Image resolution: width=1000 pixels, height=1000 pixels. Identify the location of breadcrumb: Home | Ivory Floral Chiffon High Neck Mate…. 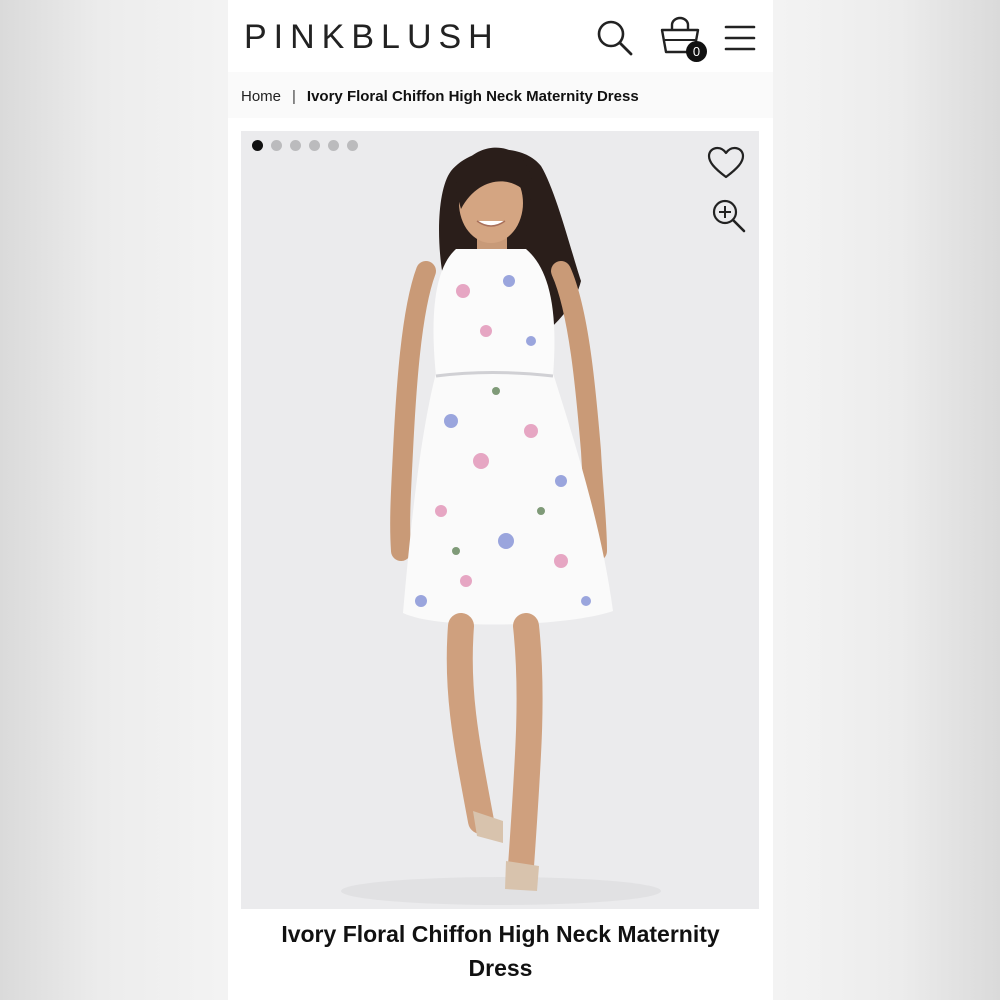
(500, 95).